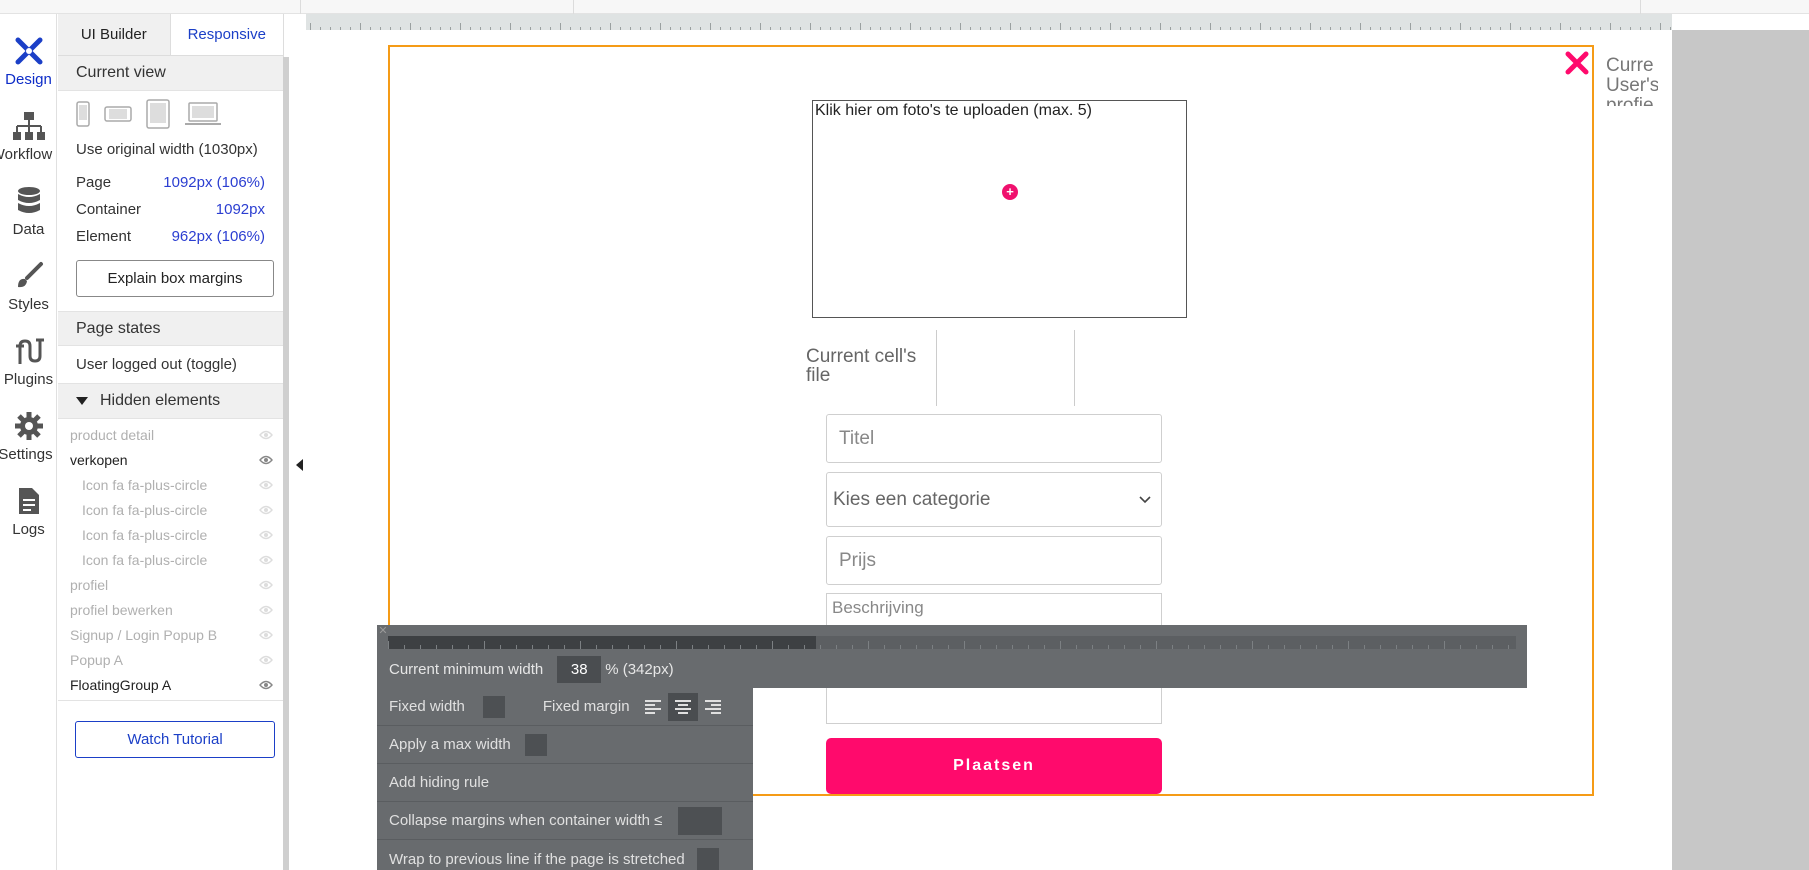  I want to click on plus-circle-icon: +, so click(1010, 192).